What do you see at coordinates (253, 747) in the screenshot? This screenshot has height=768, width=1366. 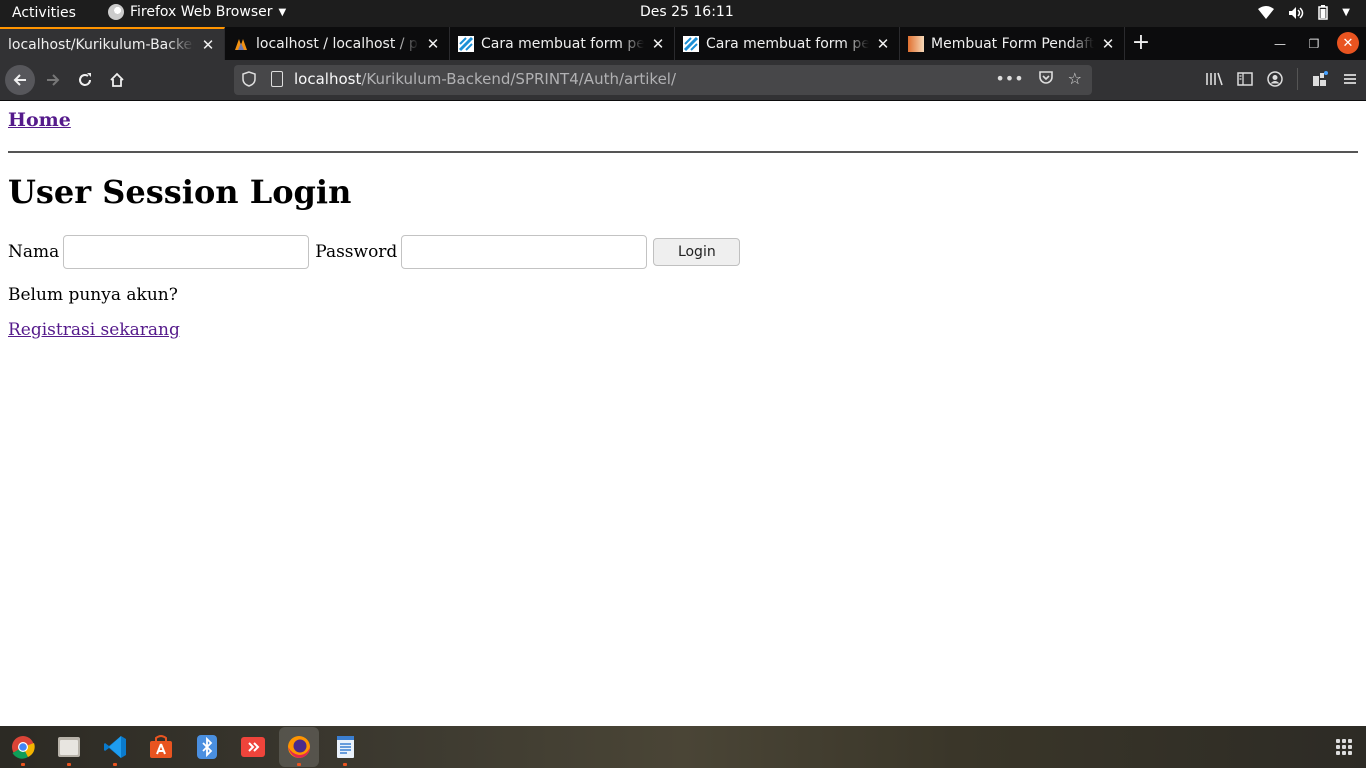 I see `anydesk-icon` at bounding box center [253, 747].